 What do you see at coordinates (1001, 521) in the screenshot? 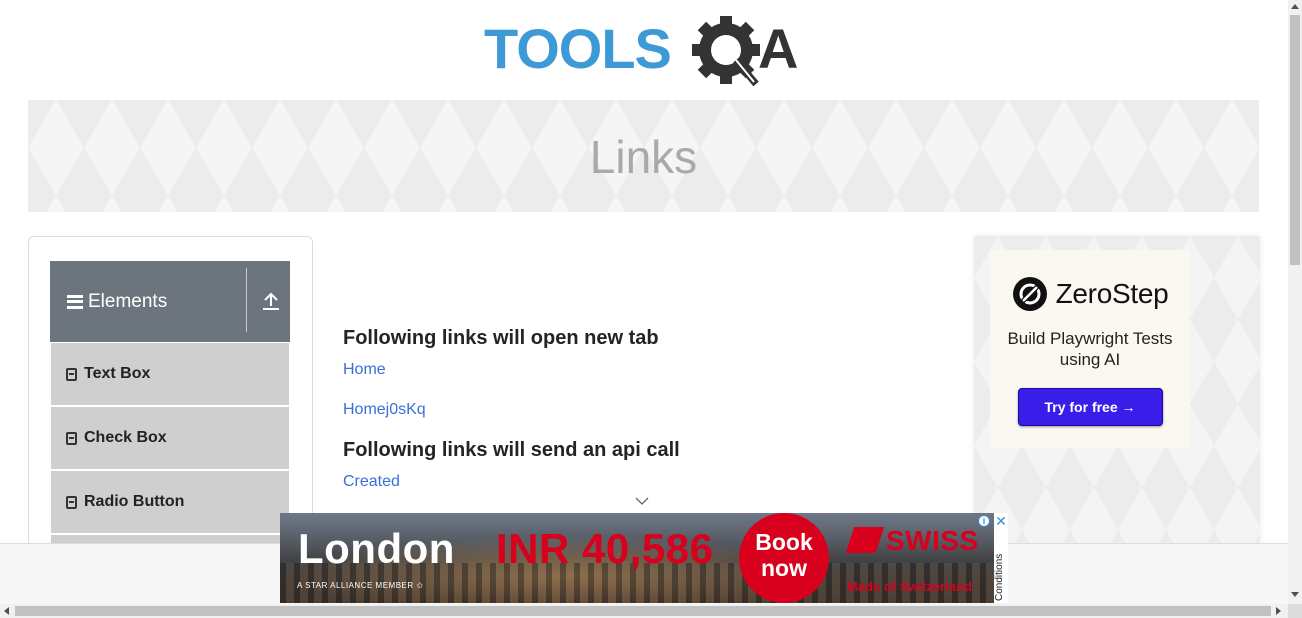
I see `ad-close-icon: ✕` at bounding box center [1001, 521].